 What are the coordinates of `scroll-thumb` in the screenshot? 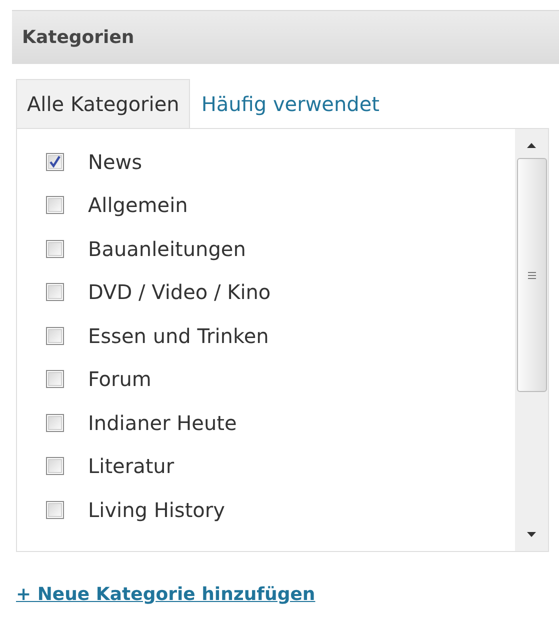 It's located at (531, 275).